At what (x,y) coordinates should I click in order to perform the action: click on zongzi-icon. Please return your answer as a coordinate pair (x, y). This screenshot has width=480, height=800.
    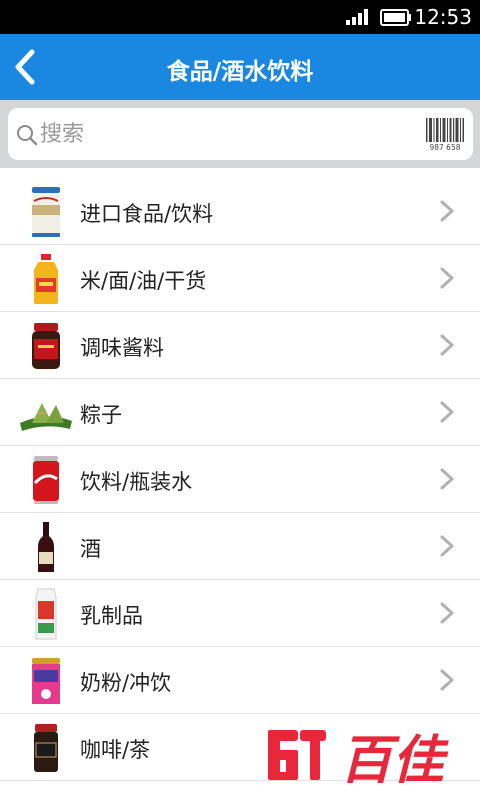
    Looking at the image, I should click on (46, 412).